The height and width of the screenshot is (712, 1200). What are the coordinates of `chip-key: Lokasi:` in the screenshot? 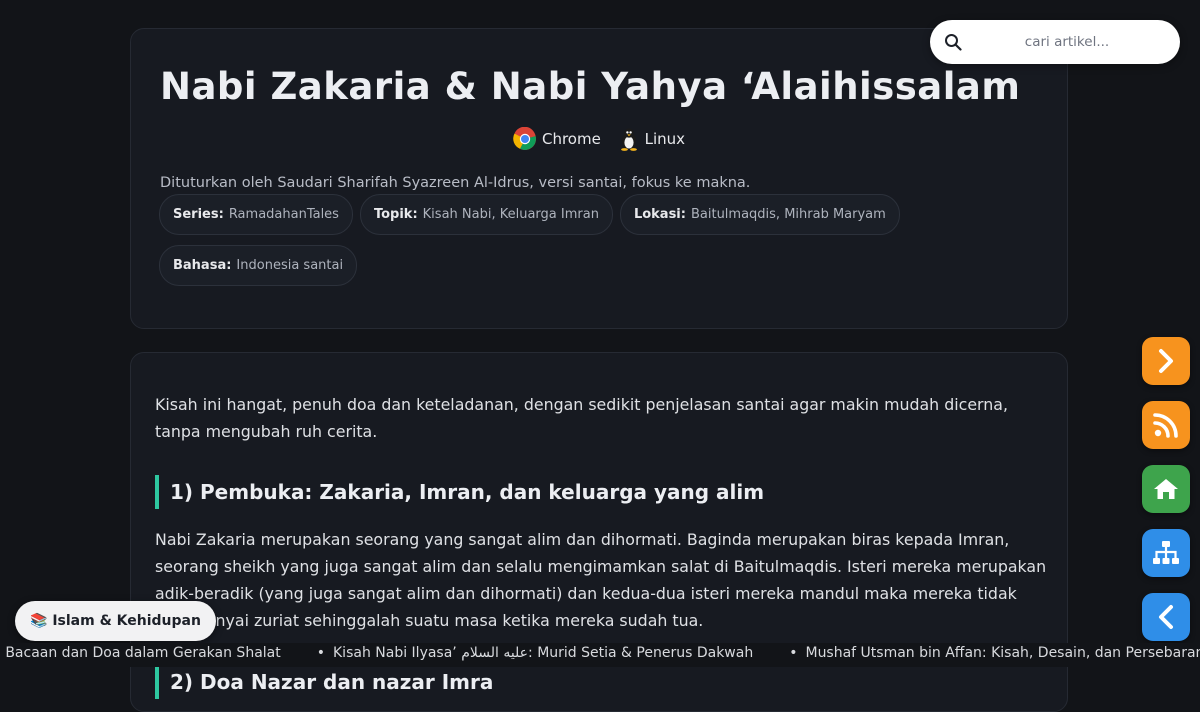 It's located at (659, 214).